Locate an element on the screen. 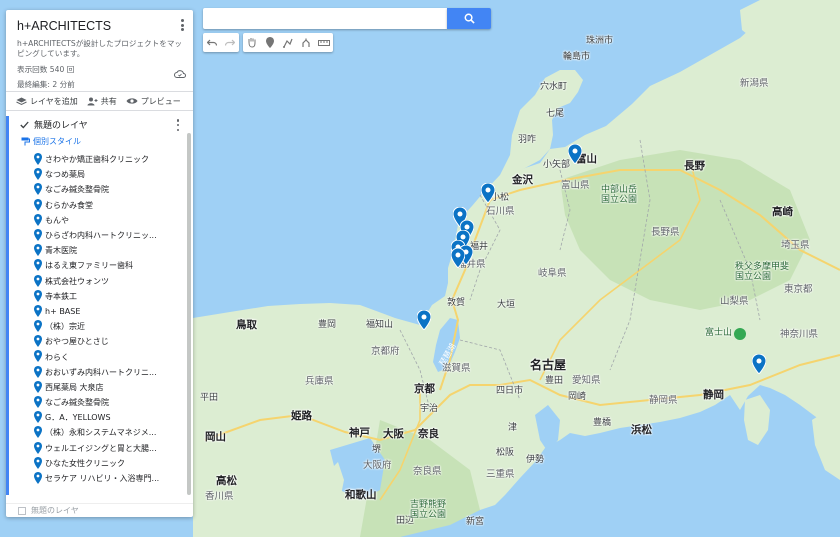 Image resolution: width=840 pixels, height=537 pixels. layer2-checkbox is located at coordinates (22, 510).